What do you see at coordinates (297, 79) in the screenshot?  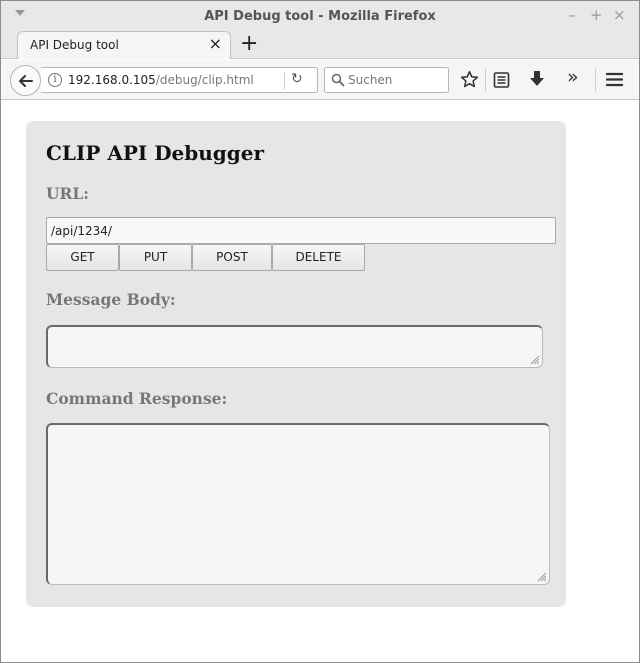 I see `reload-icon: ↻` at bounding box center [297, 79].